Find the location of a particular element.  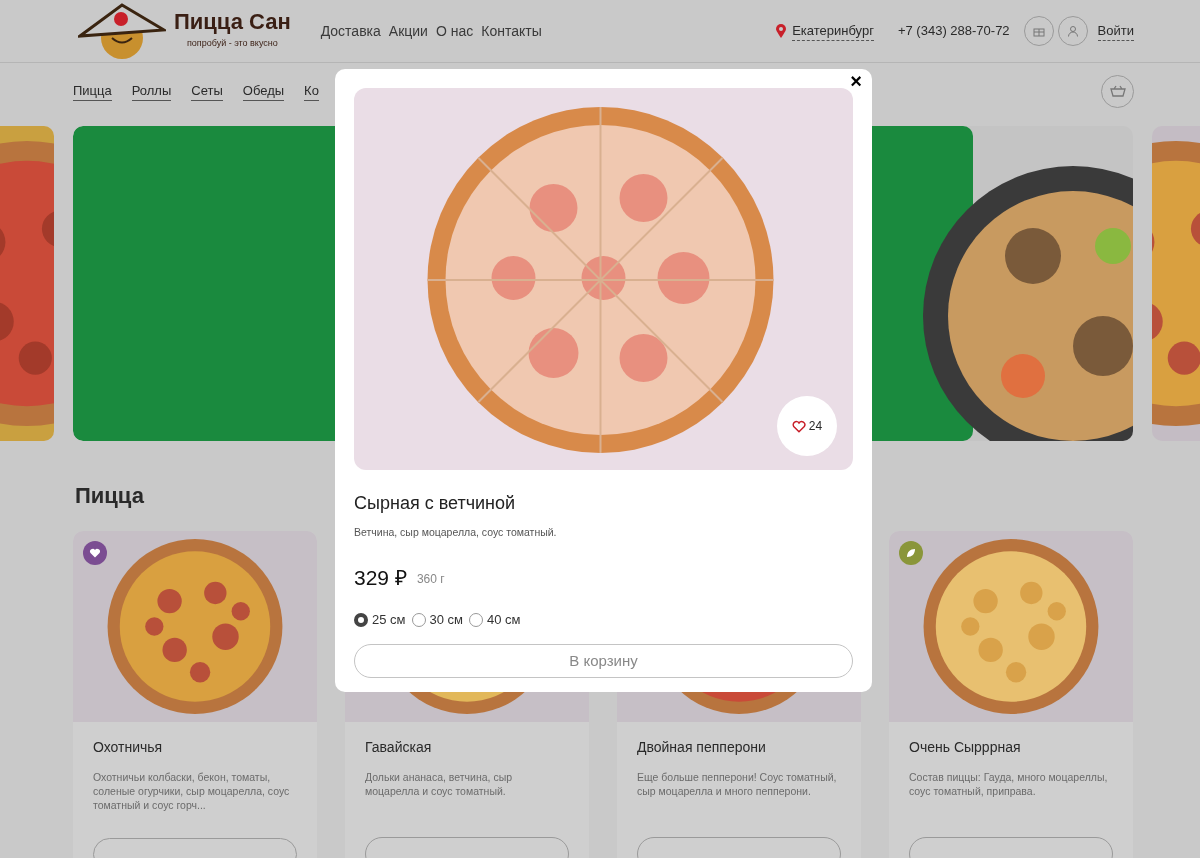

category-link: Обеды is located at coordinates (263, 91).